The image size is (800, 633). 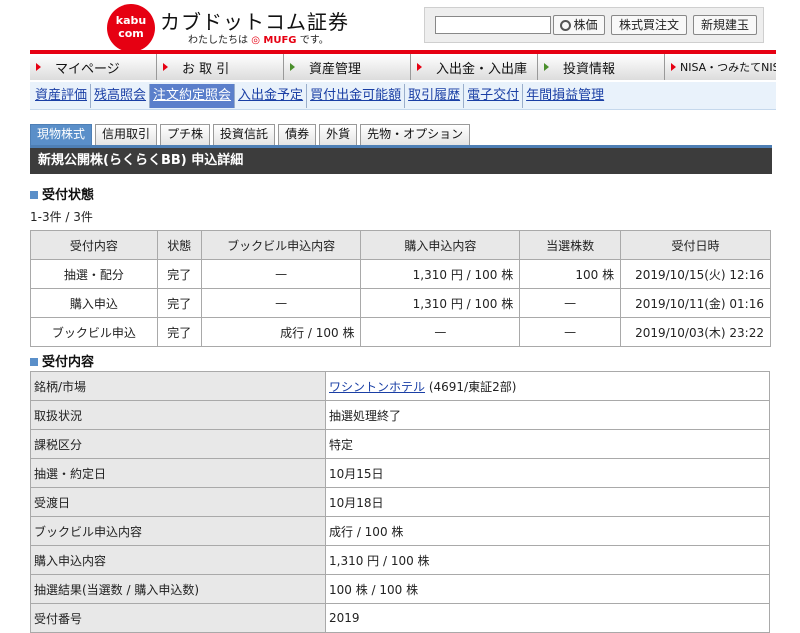 I want to click on tab-margin-trading: 信用取引, so click(x=126, y=134).